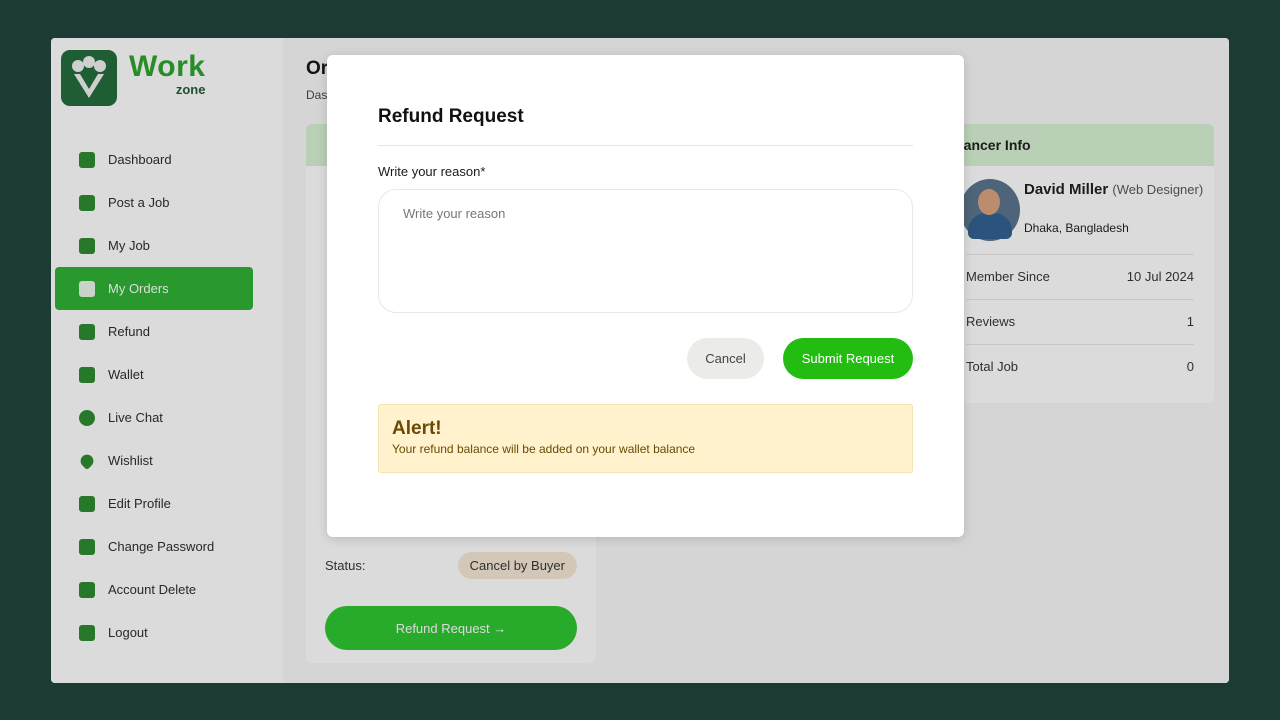 Image resolution: width=1280 pixels, height=720 pixels. I want to click on modal-divider, so click(645, 145).